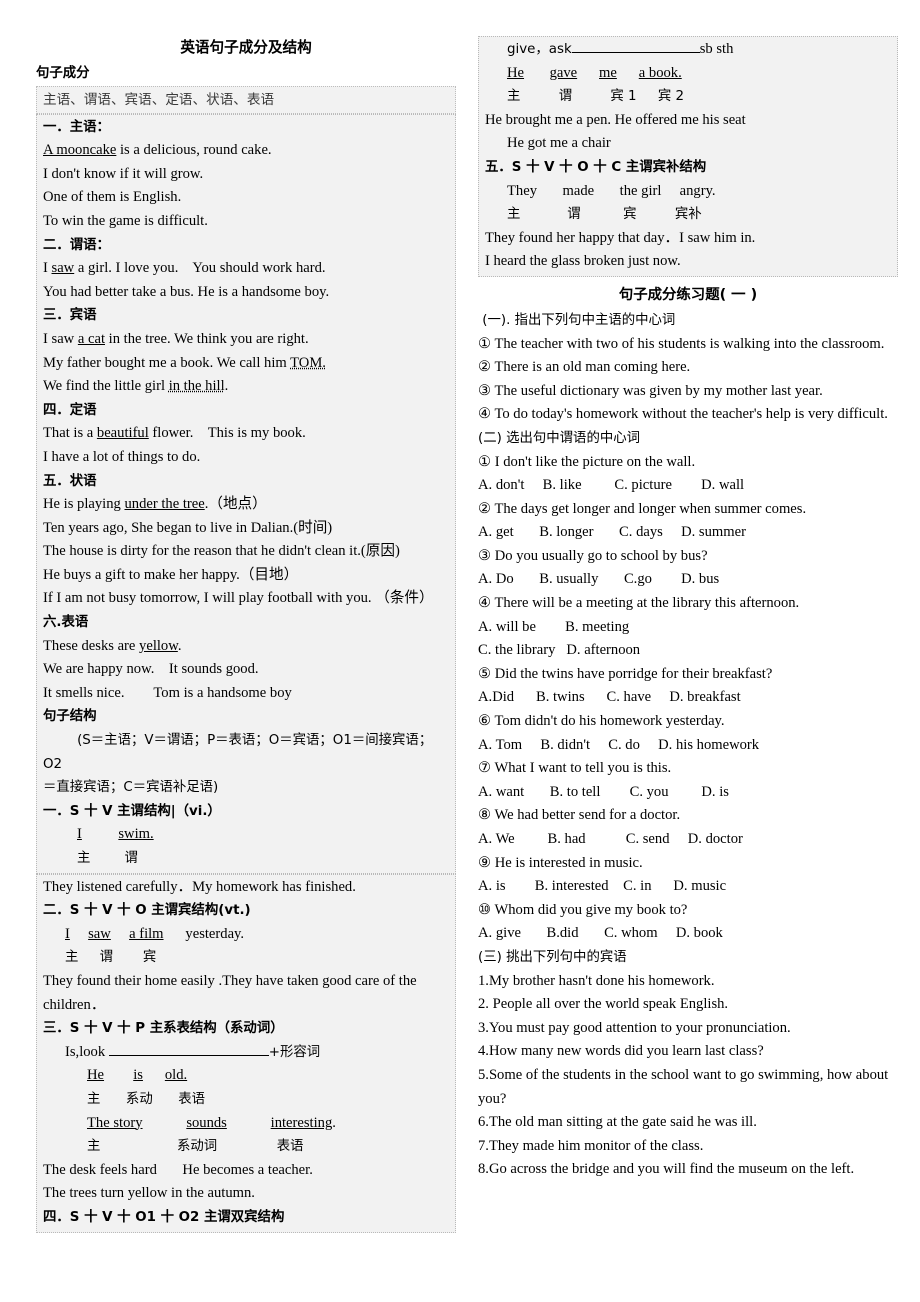 The width and height of the screenshot is (920, 1302). I want to click on part2-question-8-options: A. We B. had C. send D. doctor, so click(610, 839).